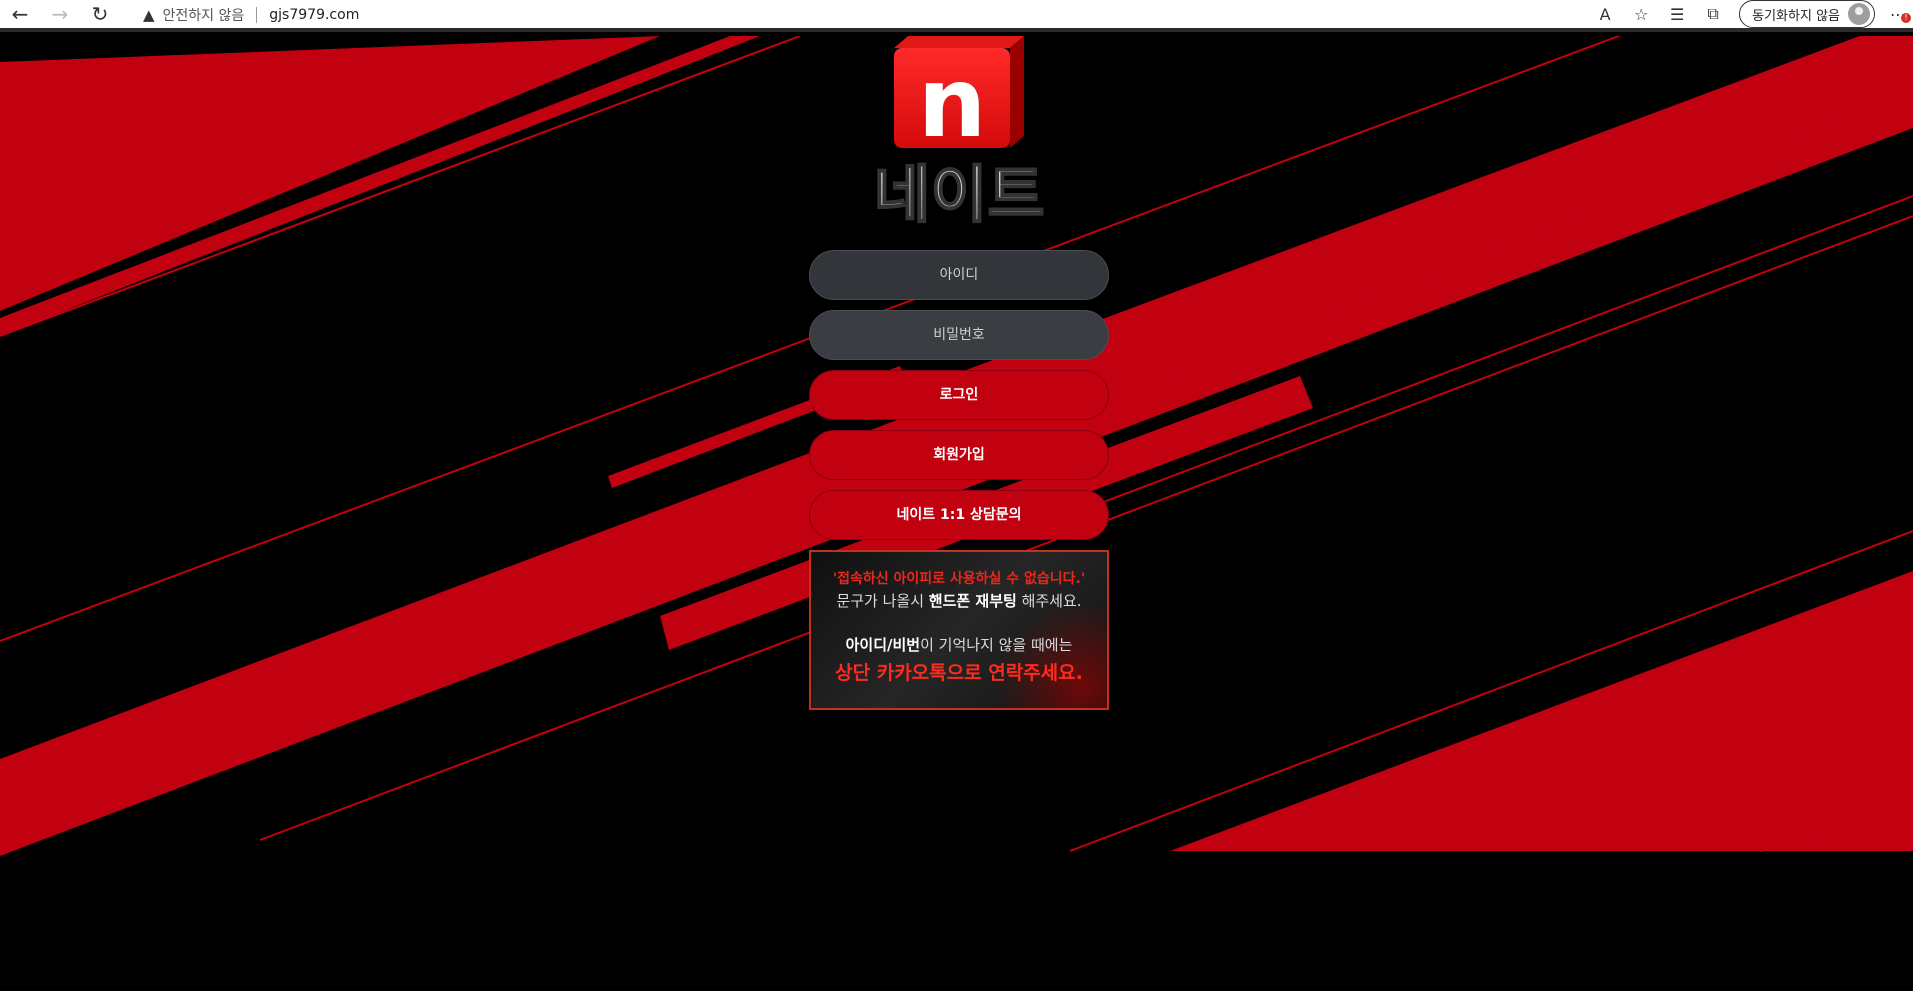 This screenshot has height=991, width=1913. Describe the element at coordinates (972, 601) in the screenshot. I see `notice-line-2-bold: 핸드폰 재부팅` at that location.